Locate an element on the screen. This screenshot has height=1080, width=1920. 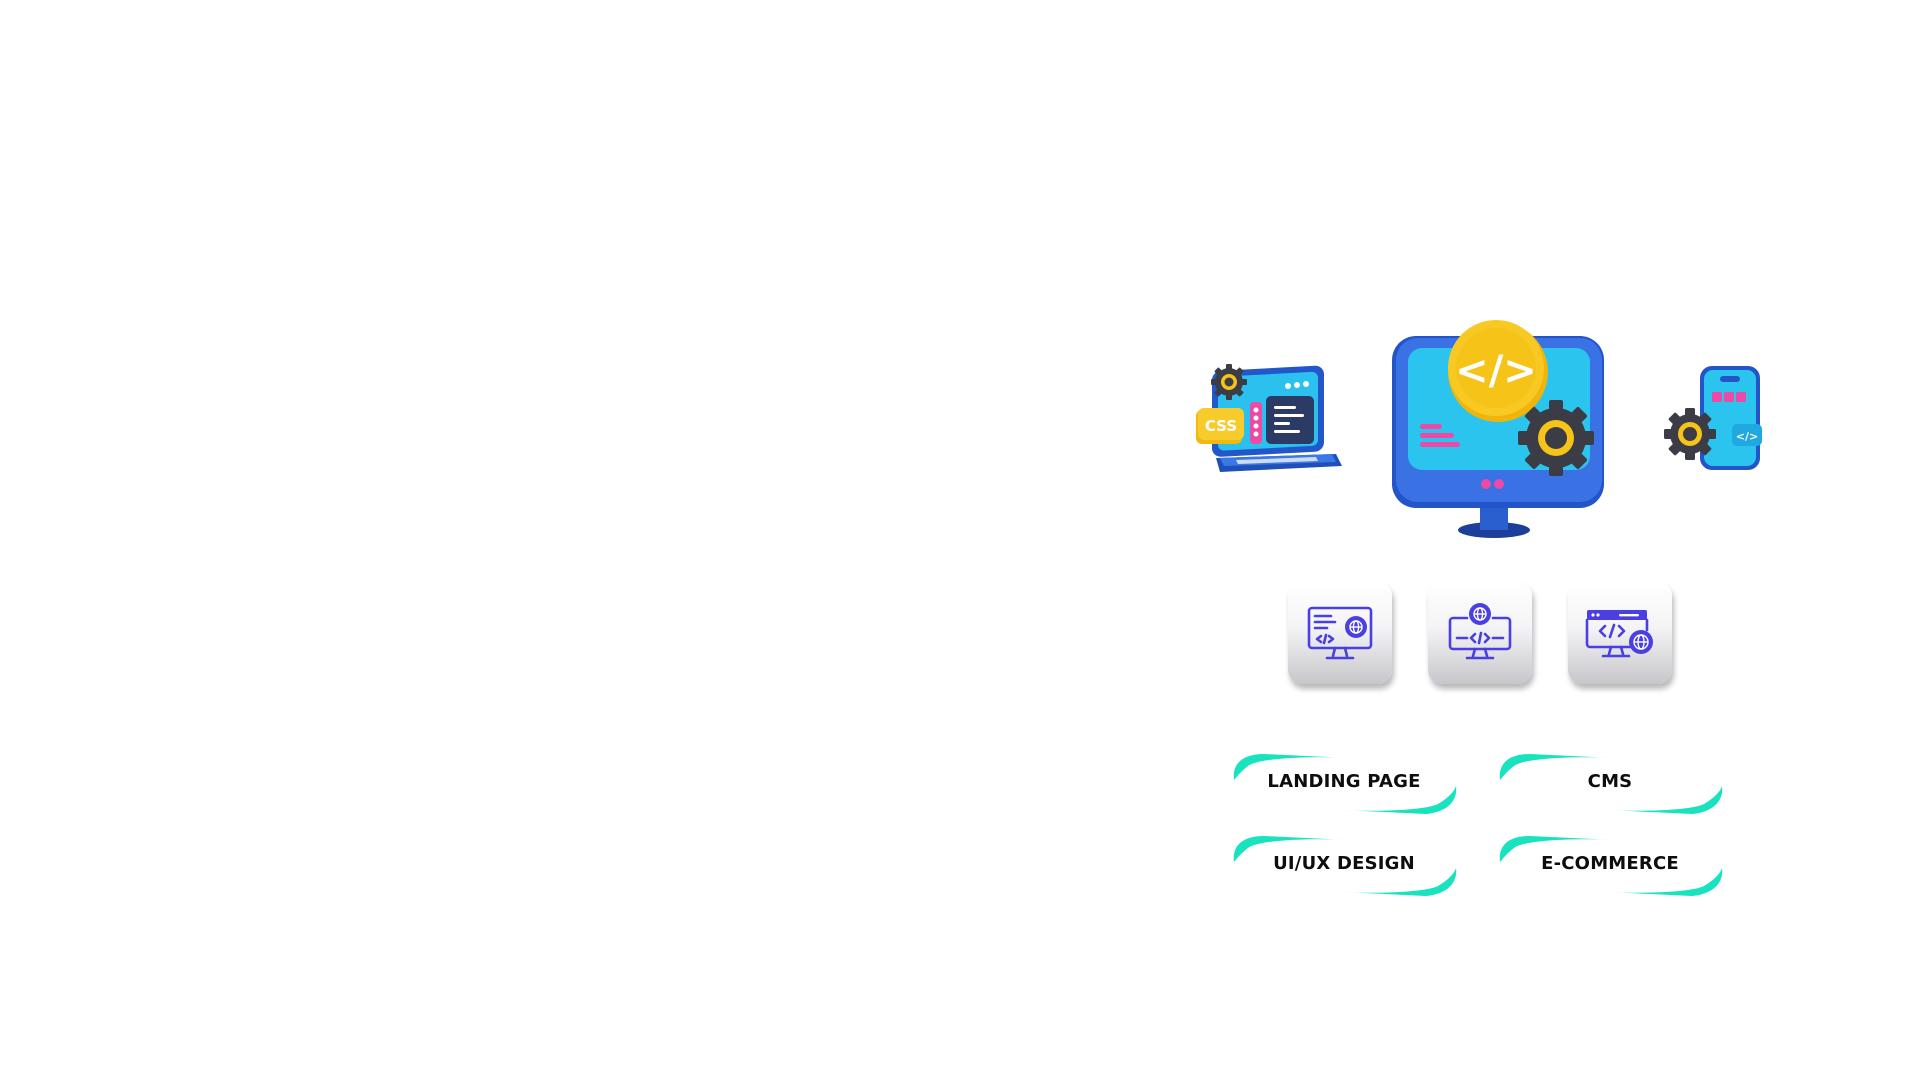
service-label: LANDING PAGE is located at coordinates (1344, 781).